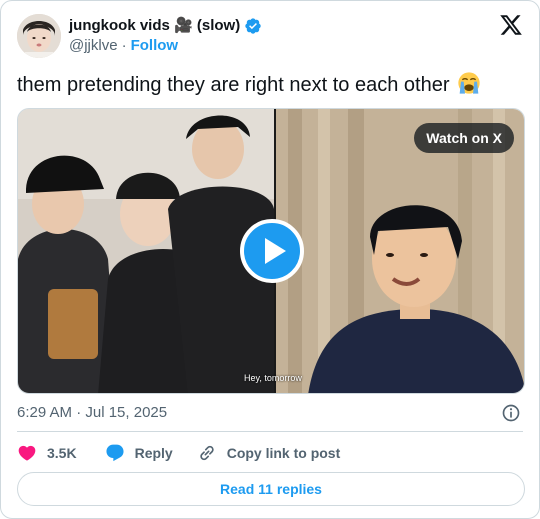 Image resolution: width=540 pixels, height=519 pixels. Describe the element at coordinates (270, 431) in the screenshot. I see `divider` at that location.